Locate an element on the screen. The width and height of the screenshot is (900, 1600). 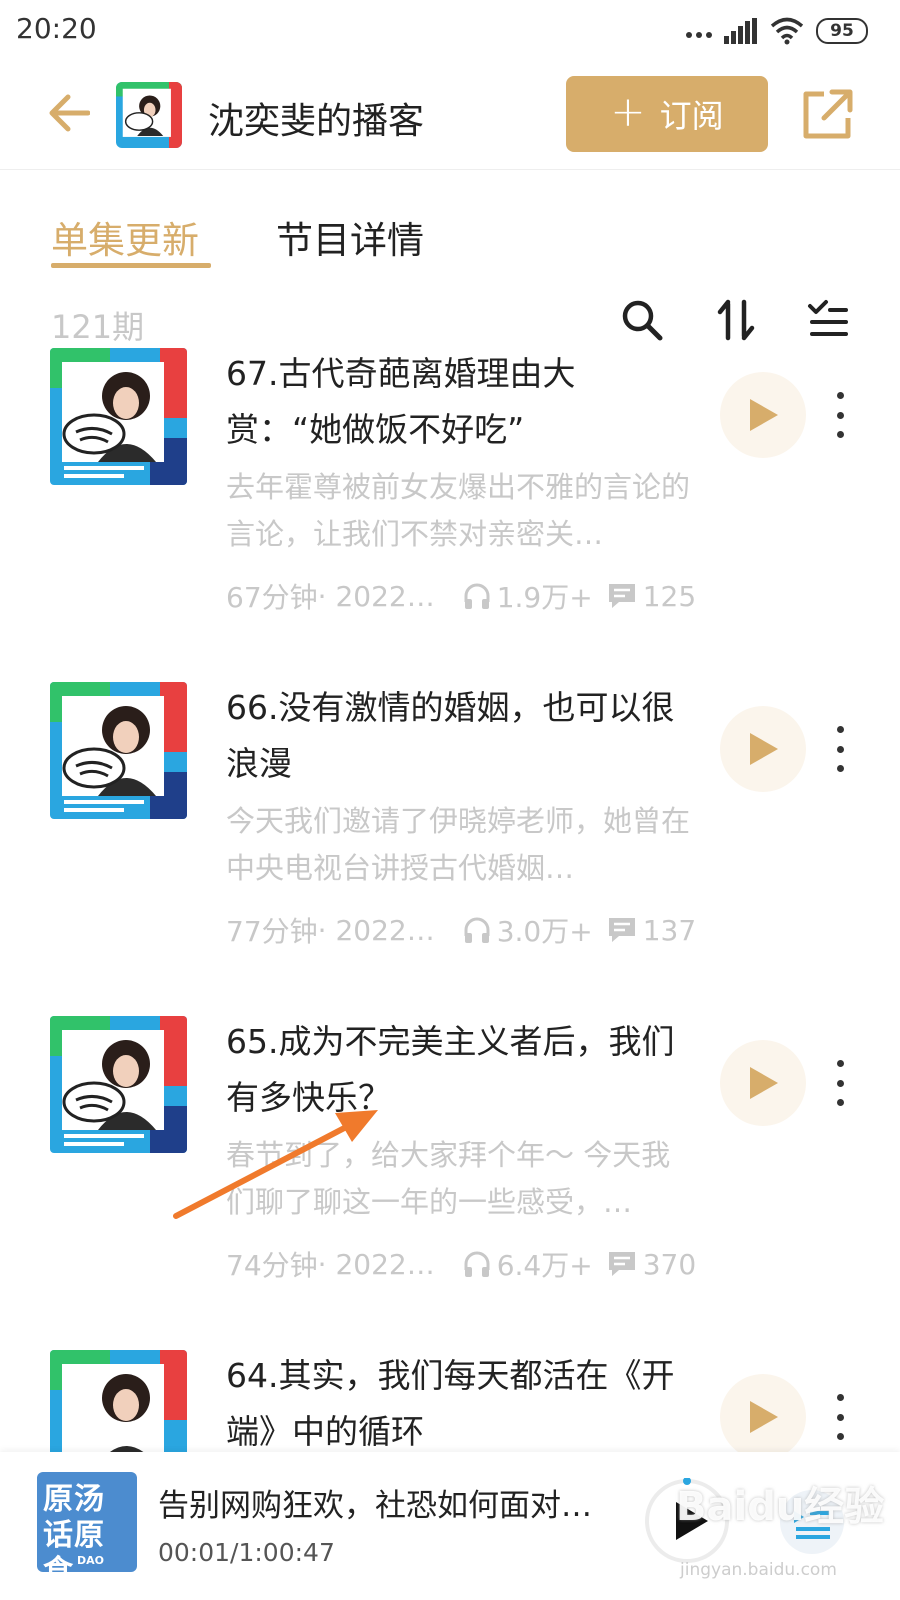
episode-duration: 74分钟 is located at coordinates (272, 1265).